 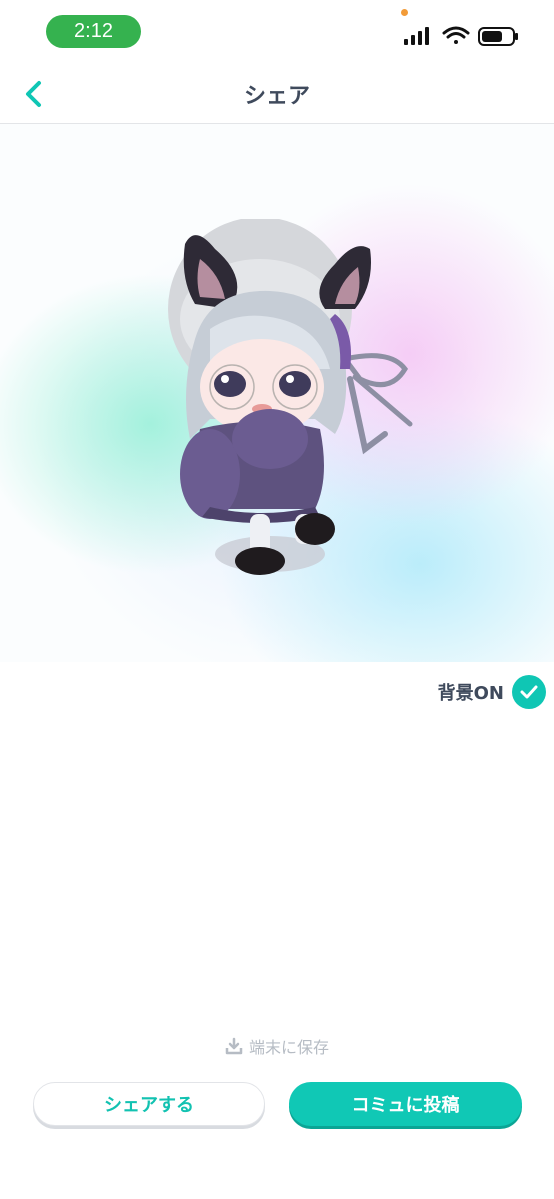 I want to click on battery-icon, so click(x=498, y=36).